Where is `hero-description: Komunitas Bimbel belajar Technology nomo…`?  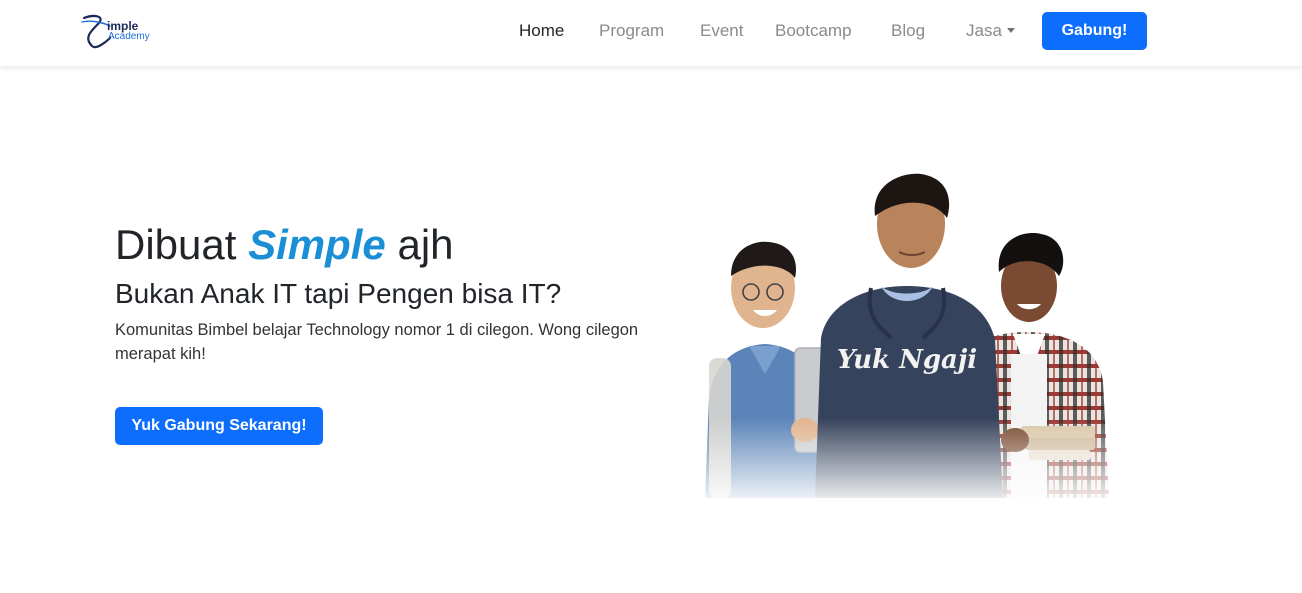 hero-description: Komunitas Bimbel belajar Technology nomo… is located at coordinates (377, 342).